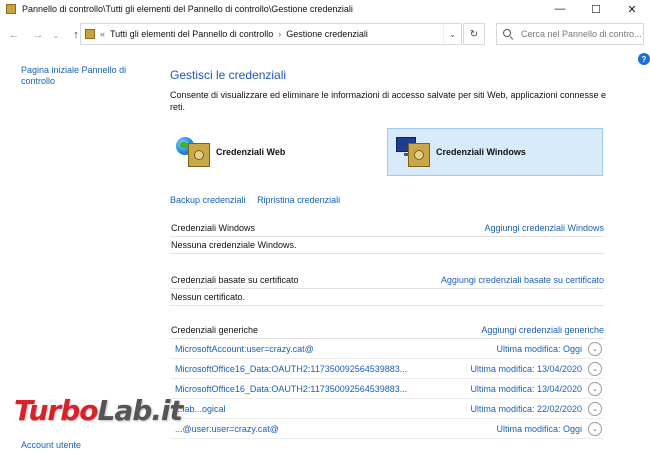 The height and width of the screenshot is (459, 650). I want to click on refresh-button: ↻, so click(474, 34).